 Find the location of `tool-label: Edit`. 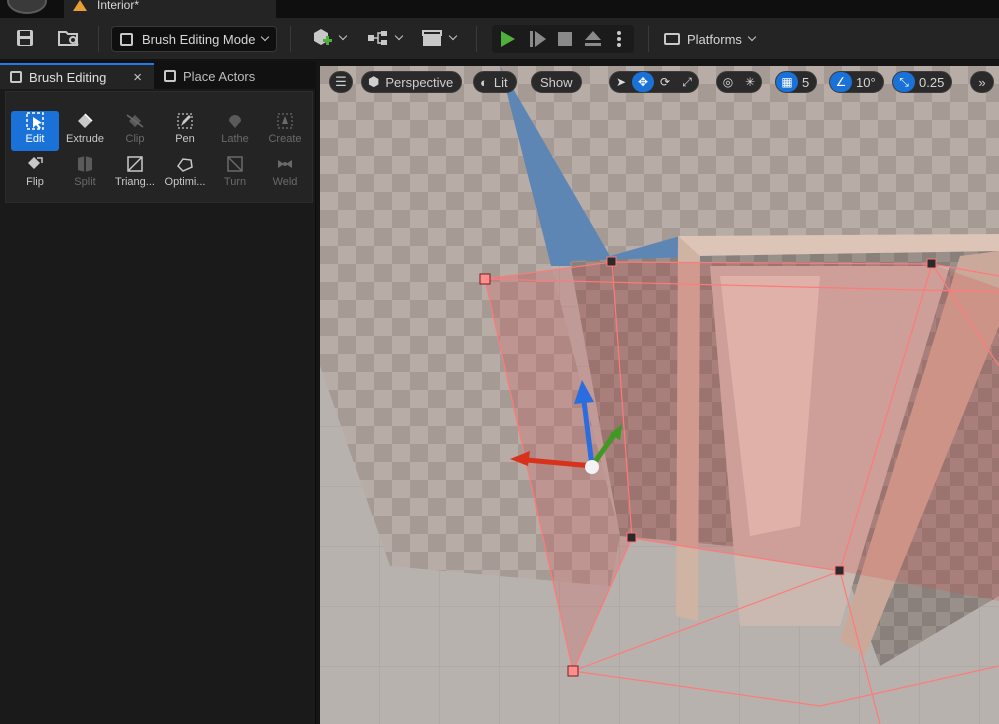

tool-label: Edit is located at coordinates (35, 139).